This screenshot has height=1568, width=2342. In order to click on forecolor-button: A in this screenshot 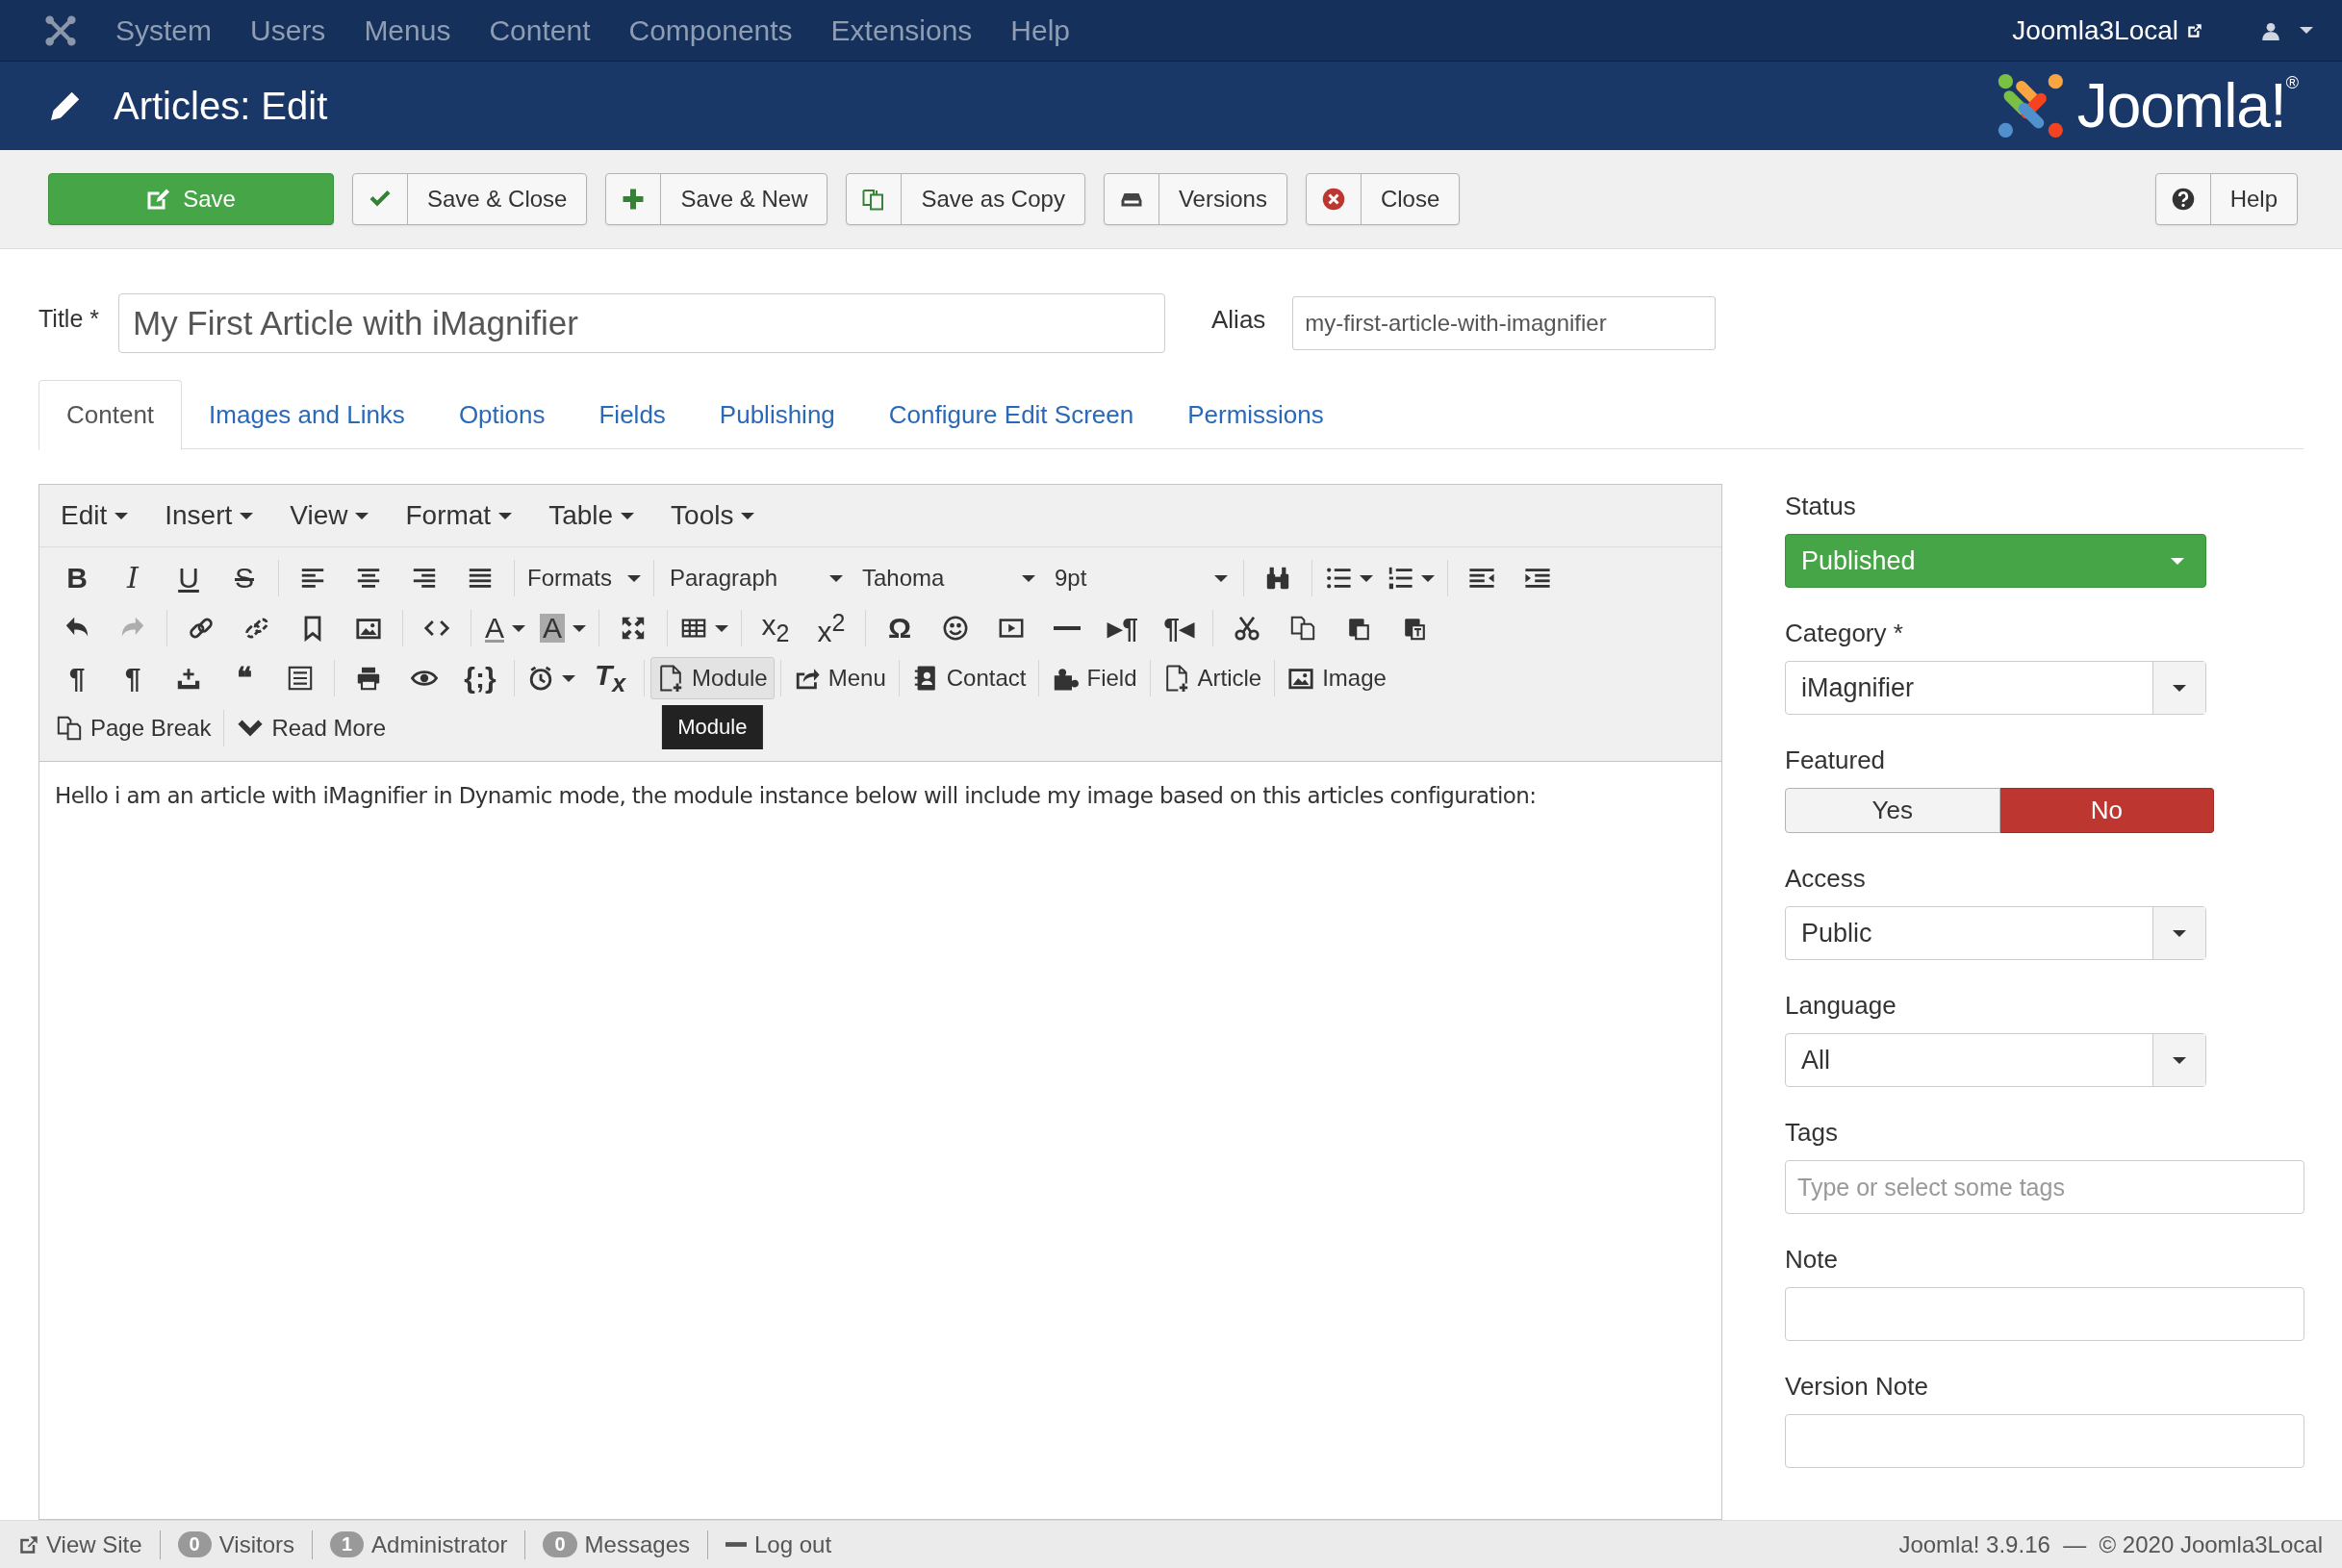, I will do `click(505, 628)`.